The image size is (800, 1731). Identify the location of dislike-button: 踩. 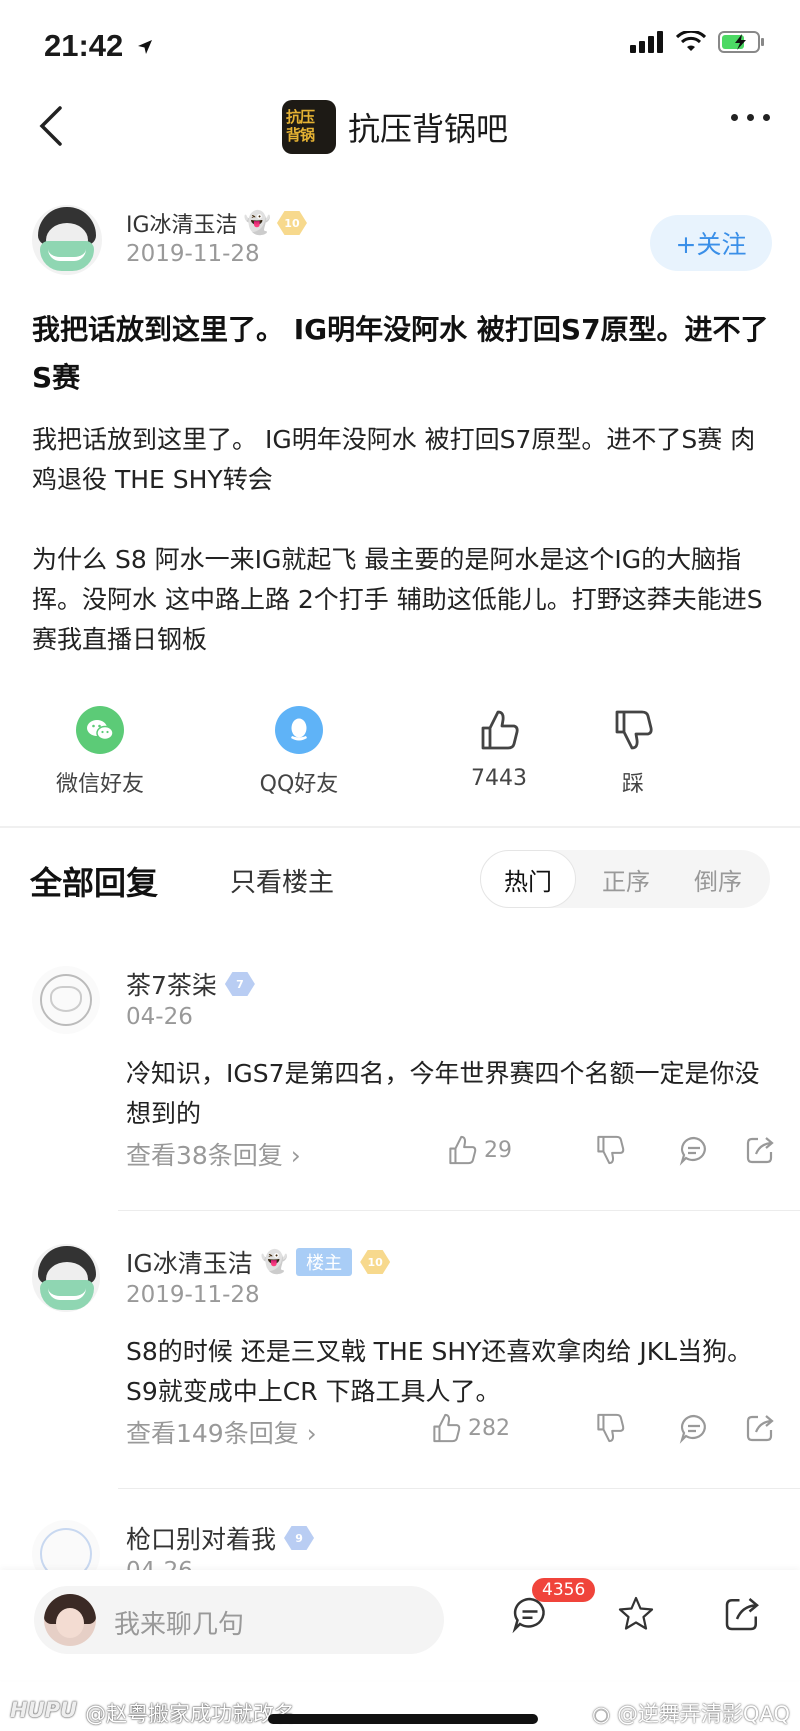
(633, 752).